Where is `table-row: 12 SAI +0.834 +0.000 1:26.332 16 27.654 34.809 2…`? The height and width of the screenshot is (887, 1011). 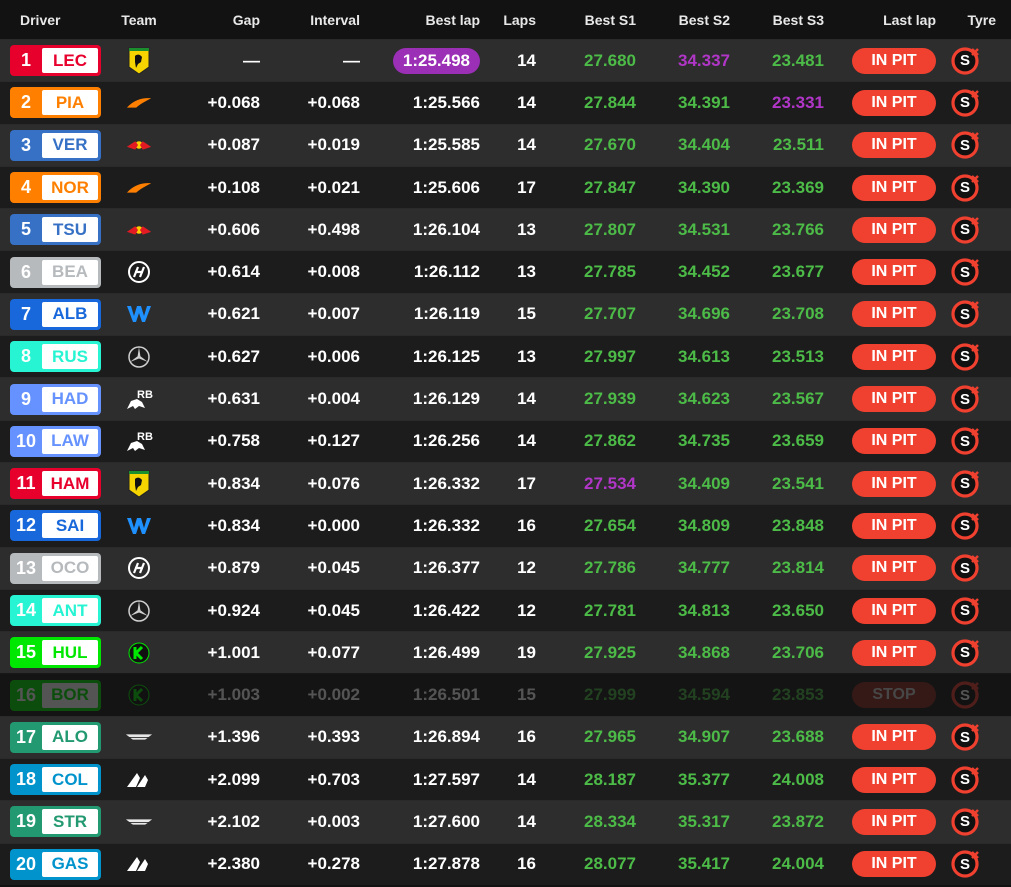
table-row: 12 SAI +0.834 +0.000 1:26.332 16 27.654 34.809 2… is located at coordinates (505, 525).